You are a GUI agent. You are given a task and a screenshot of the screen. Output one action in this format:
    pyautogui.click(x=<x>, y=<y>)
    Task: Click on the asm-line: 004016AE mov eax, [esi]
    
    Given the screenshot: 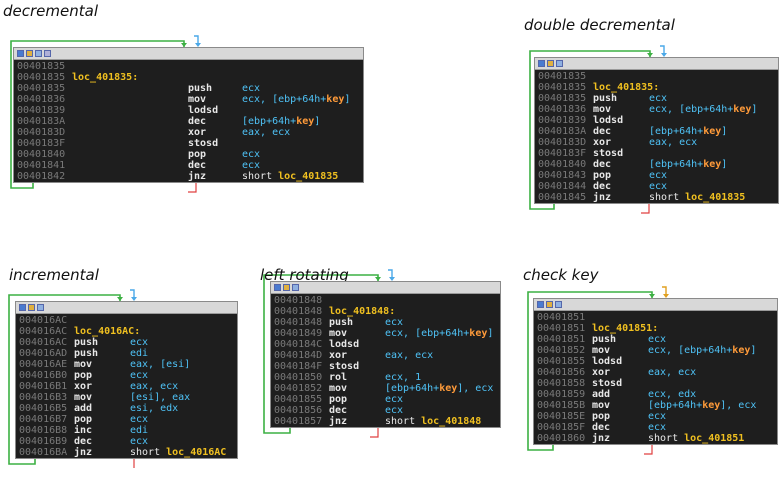 What is the action you would take?
    pyautogui.click(x=126, y=364)
    